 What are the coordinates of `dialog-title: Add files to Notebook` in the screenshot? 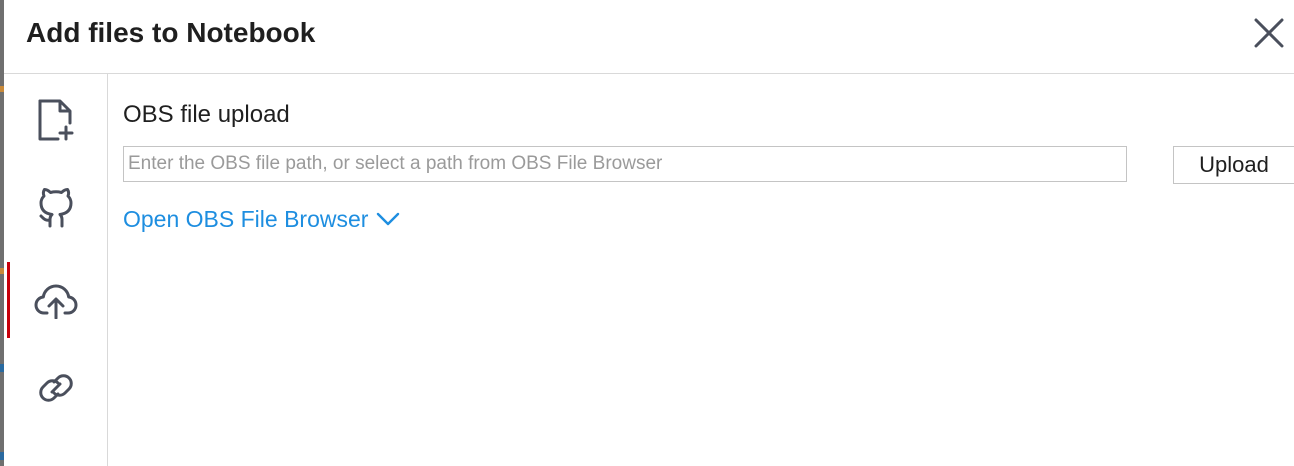 It's located at (171, 32).